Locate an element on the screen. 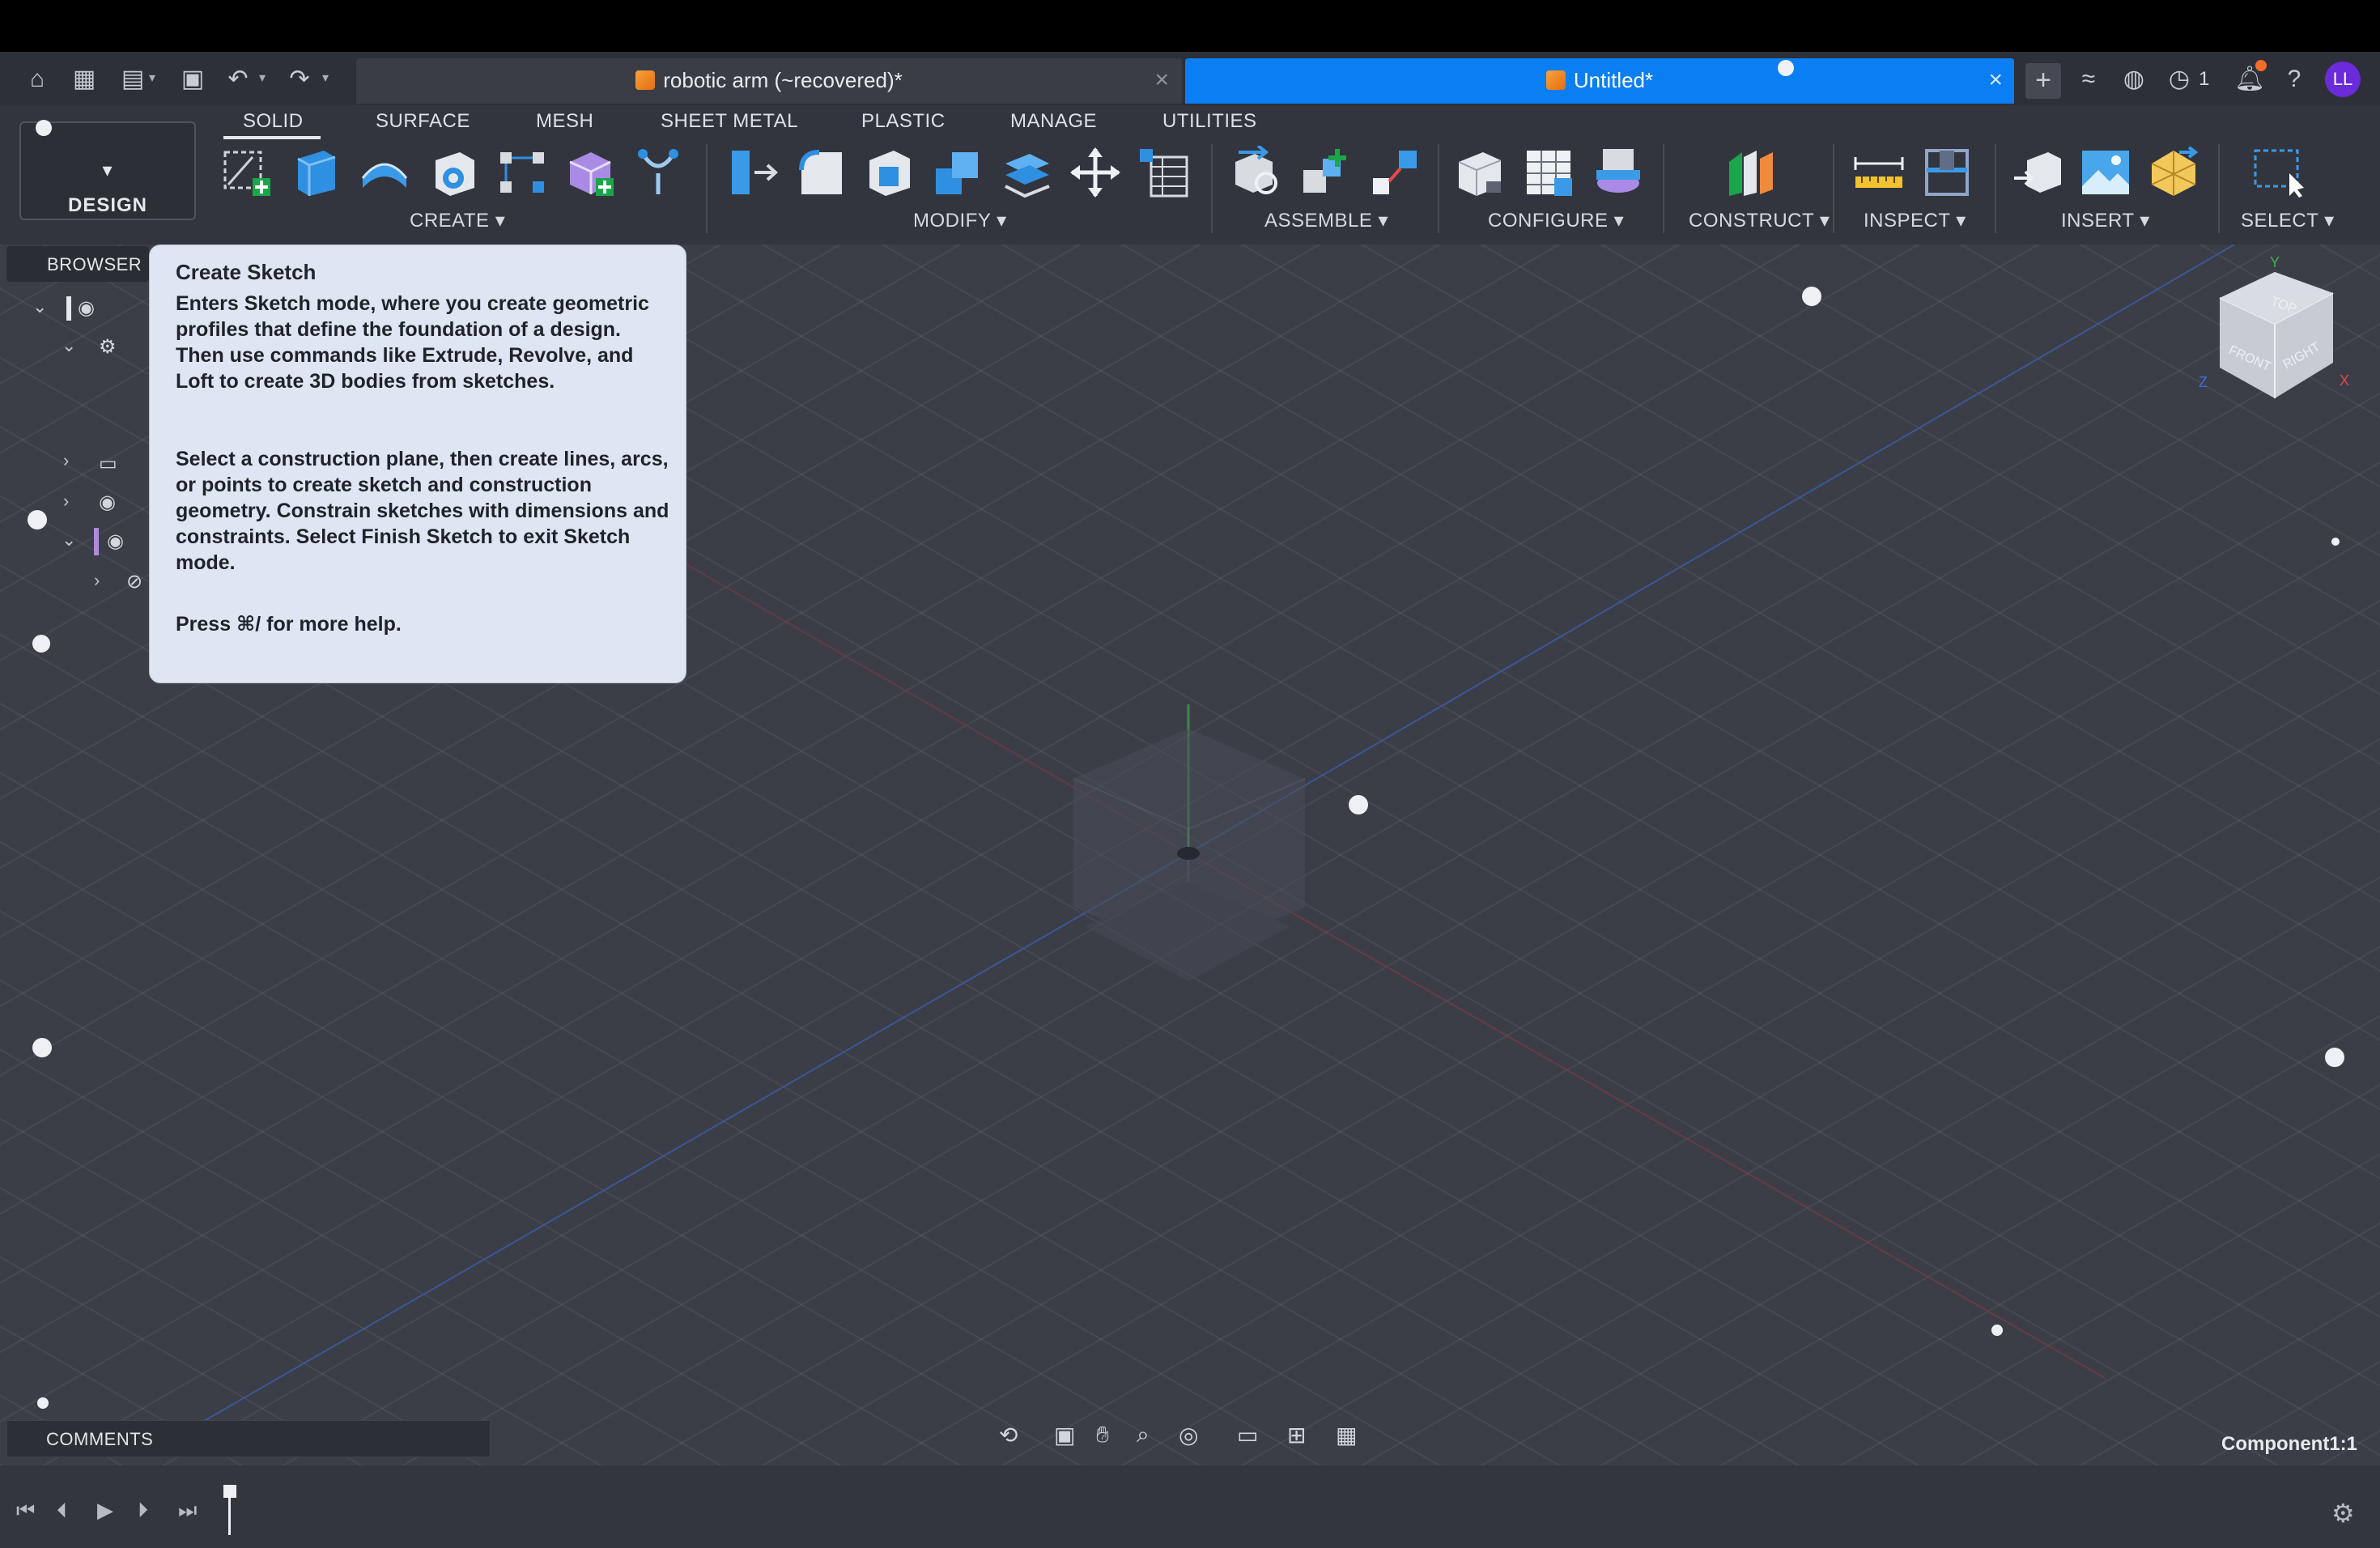  orbit-icon: ⟲ is located at coordinates (1008, 1435).